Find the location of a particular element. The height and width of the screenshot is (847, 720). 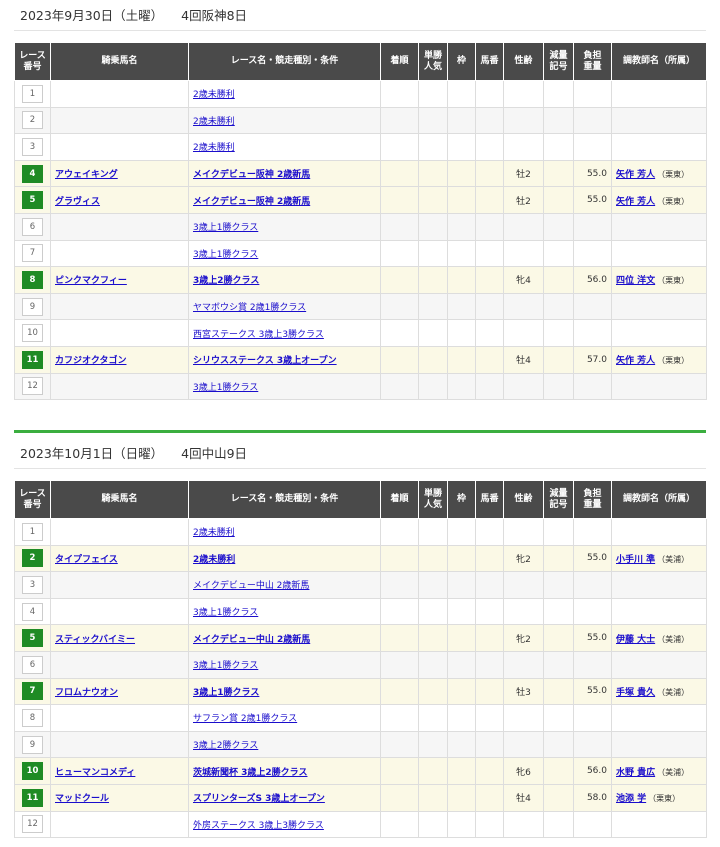

race-name-cell: メイクデビュー中山 2歳新馬 is located at coordinates (284, 638).